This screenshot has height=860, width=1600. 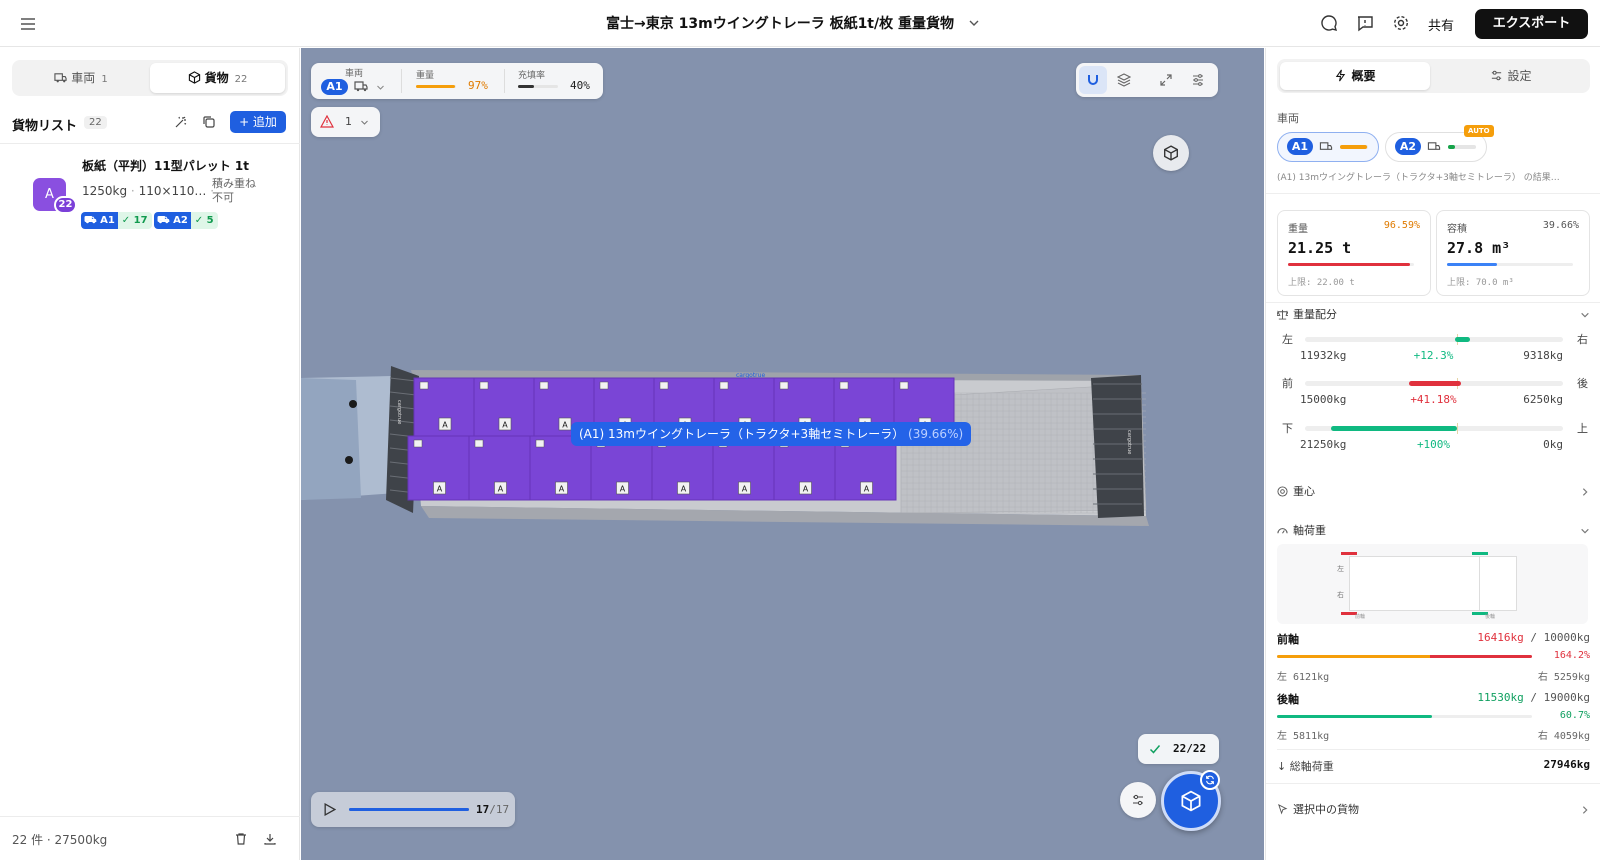 What do you see at coordinates (1533, 637) in the screenshot?
I see `front-axle-load: 16416kg / 10000kg` at bounding box center [1533, 637].